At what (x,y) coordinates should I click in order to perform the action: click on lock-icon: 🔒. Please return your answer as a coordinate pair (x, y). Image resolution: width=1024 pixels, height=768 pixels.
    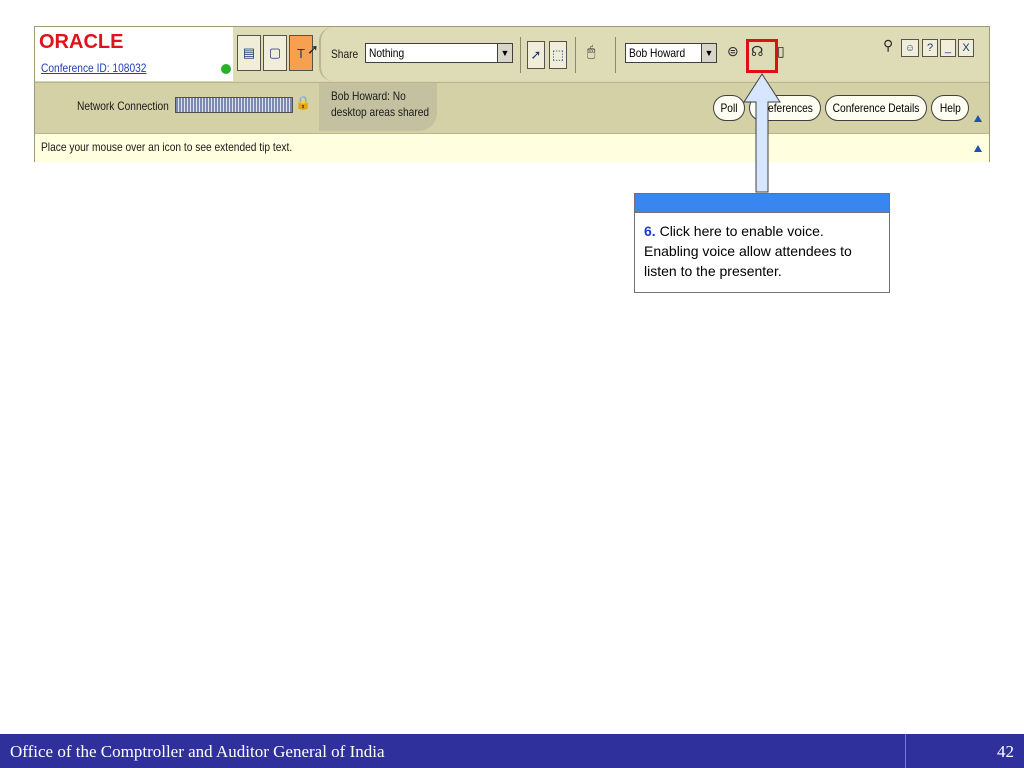
    Looking at the image, I should click on (303, 102).